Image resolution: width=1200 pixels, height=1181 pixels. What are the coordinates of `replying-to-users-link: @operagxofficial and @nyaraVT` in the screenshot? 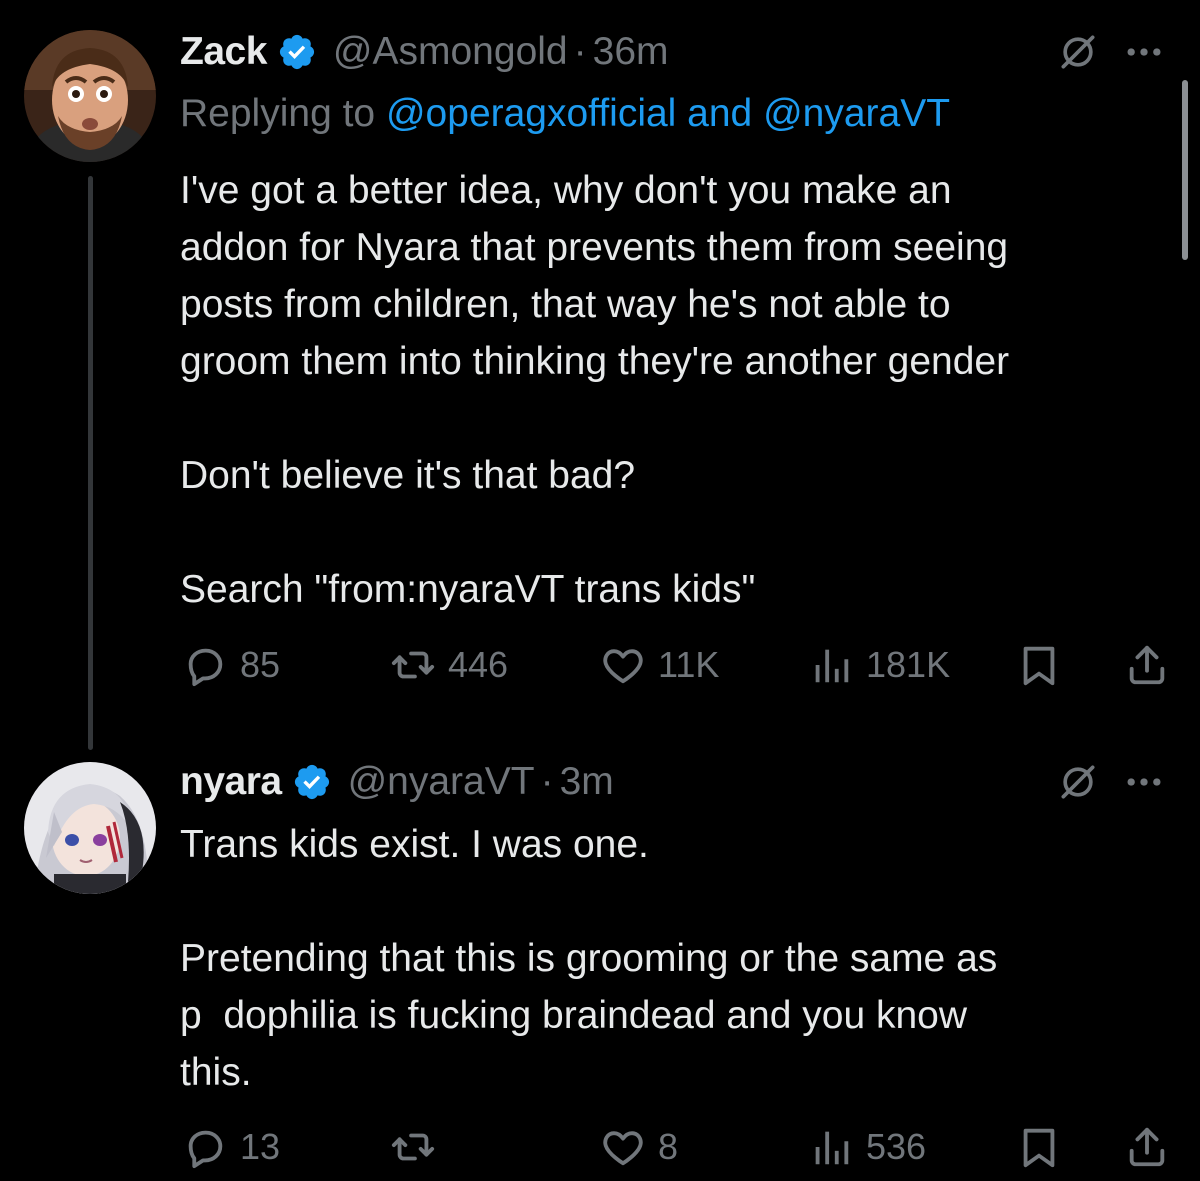 It's located at (668, 113).